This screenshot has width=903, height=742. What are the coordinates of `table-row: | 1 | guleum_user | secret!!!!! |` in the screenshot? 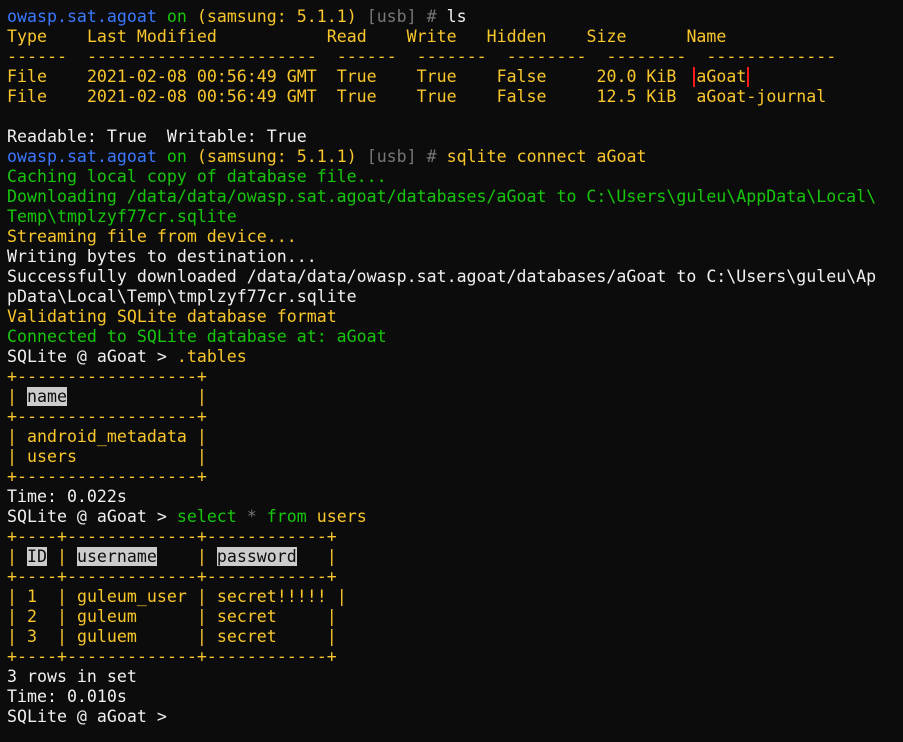 It's located at (177, 596).